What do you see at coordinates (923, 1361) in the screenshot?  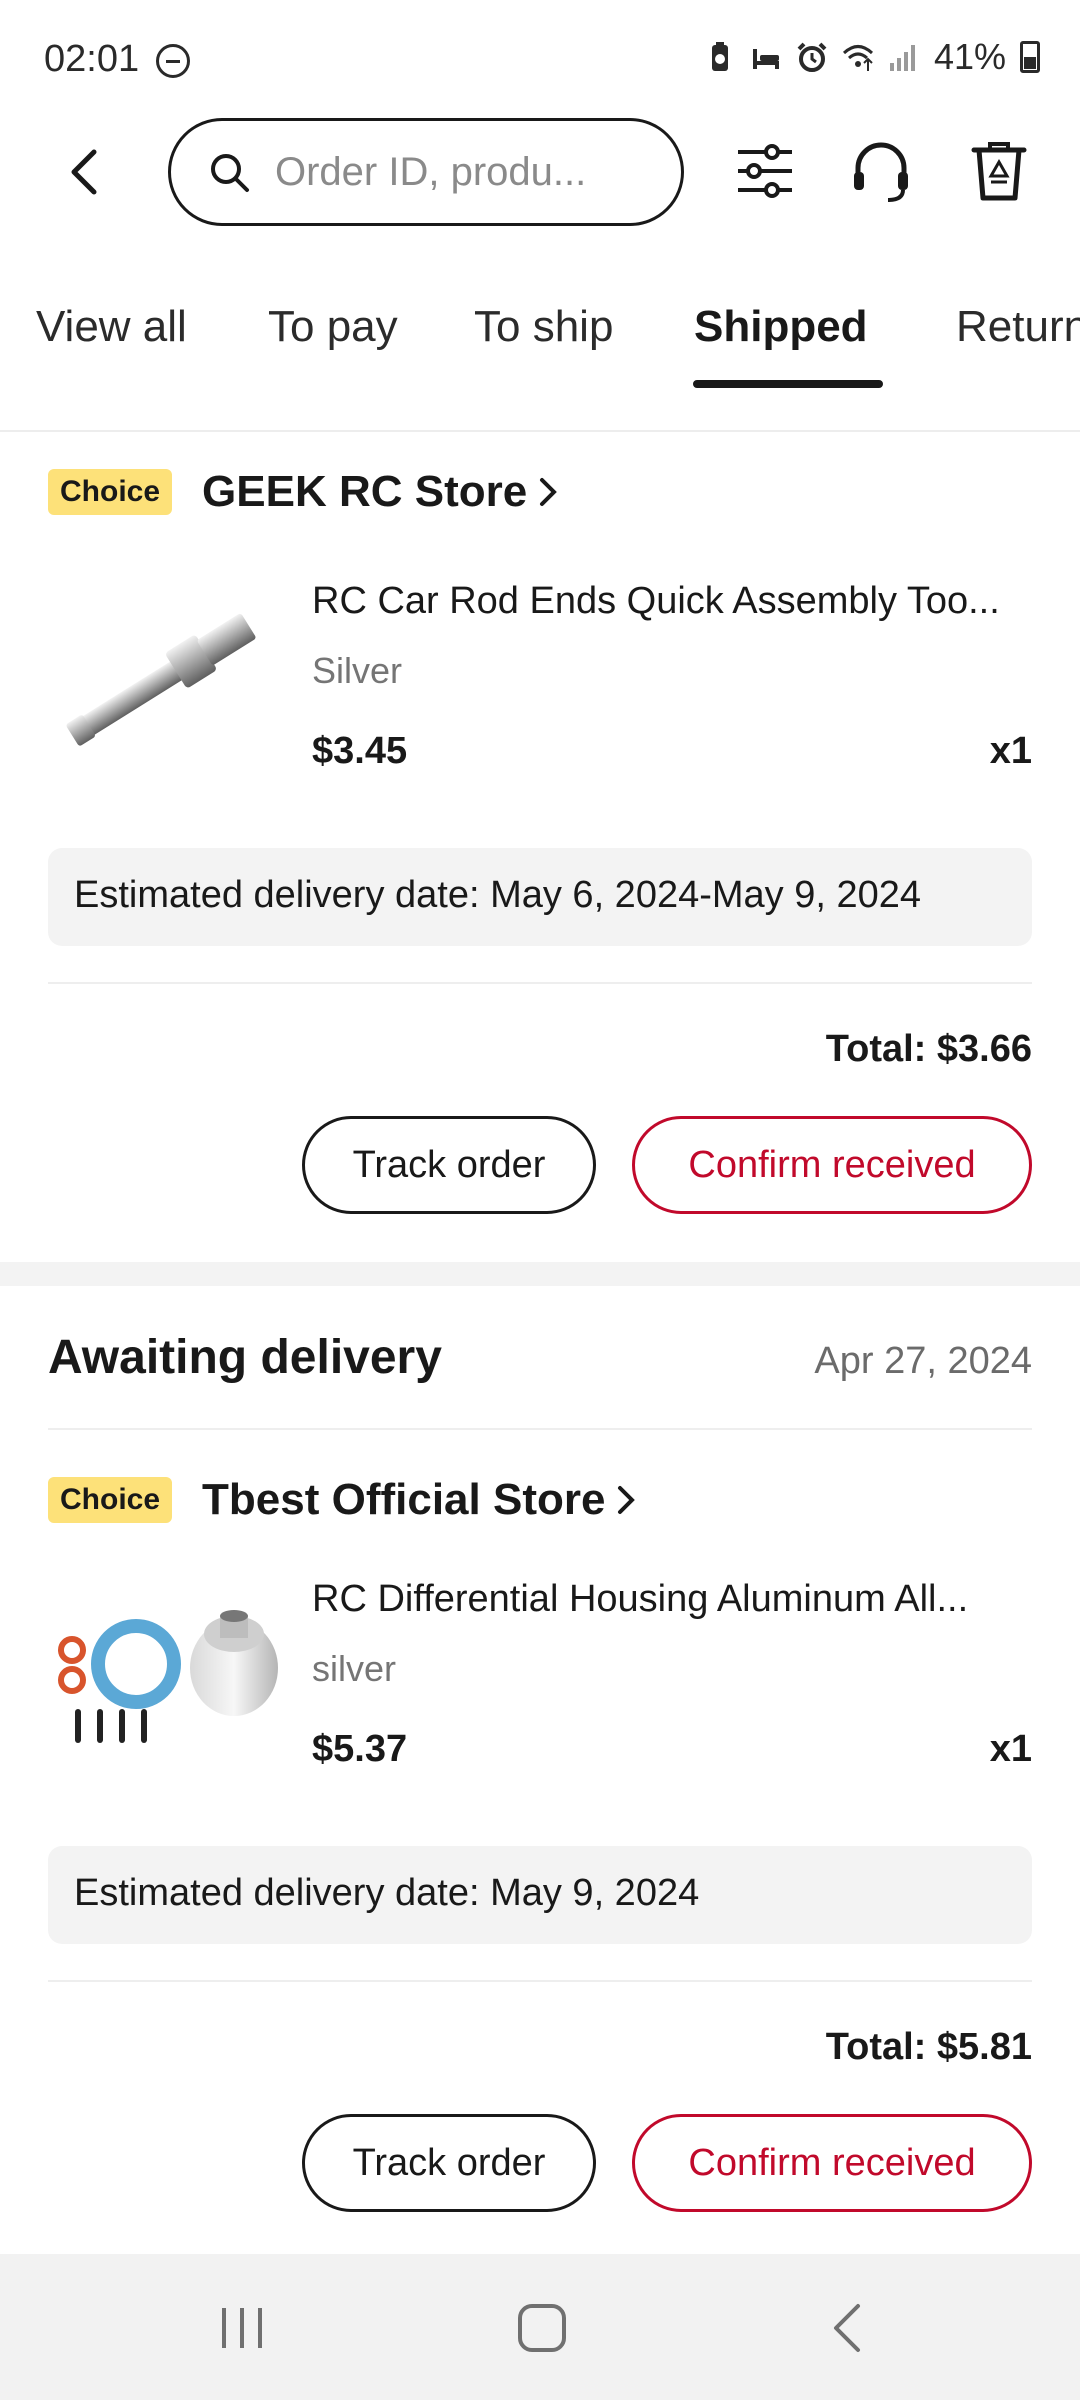 I see `order-date: Apr 27, 2024` at bounding box center [923, 1361].